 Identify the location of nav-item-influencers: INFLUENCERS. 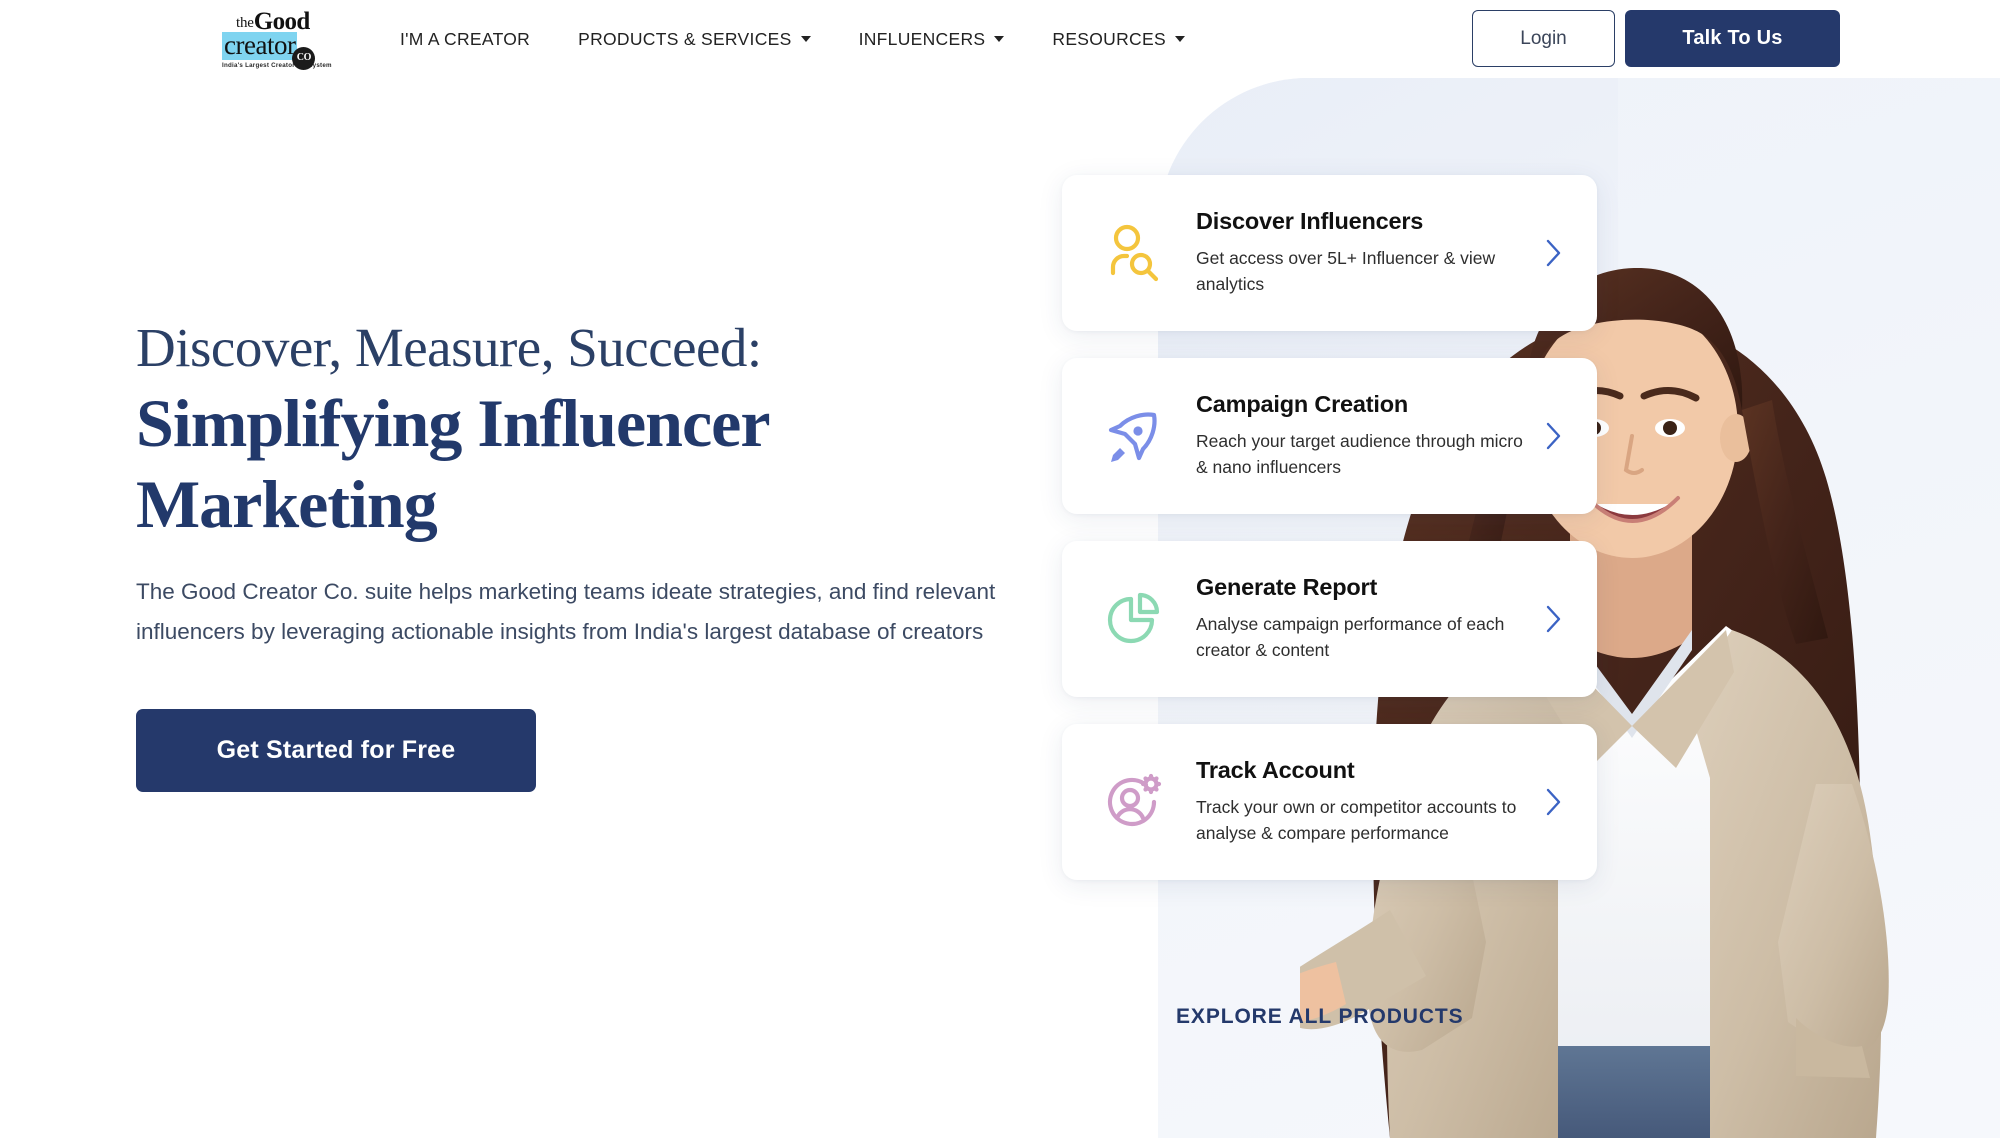
(932, 39).